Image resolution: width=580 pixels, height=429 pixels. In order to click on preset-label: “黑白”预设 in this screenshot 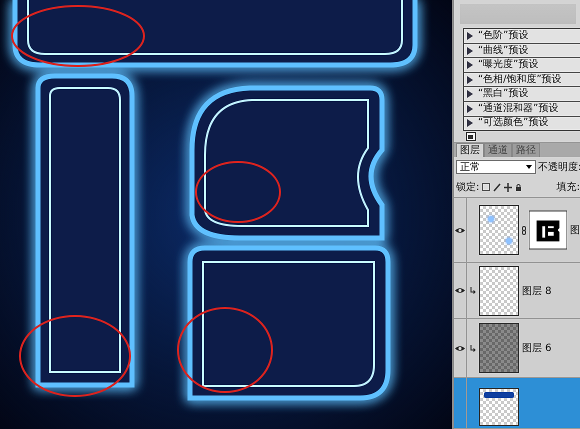, I will do `click(503, 94)`.